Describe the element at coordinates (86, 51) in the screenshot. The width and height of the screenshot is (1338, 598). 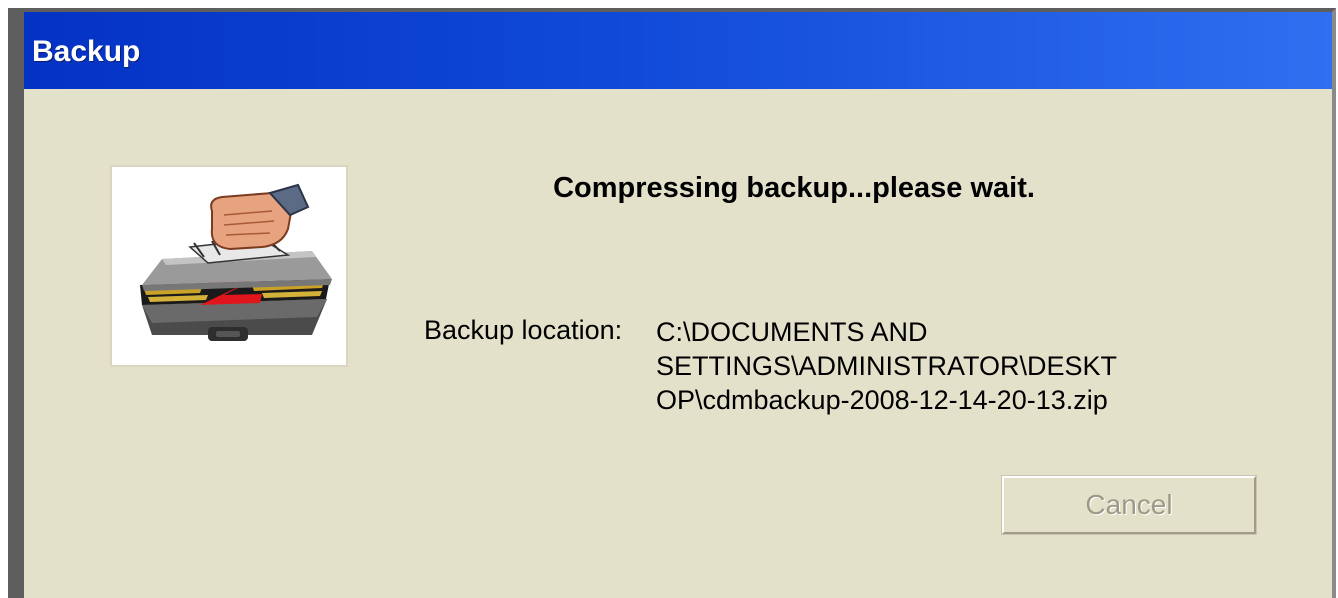
I see `window-title: Backup` at that location.